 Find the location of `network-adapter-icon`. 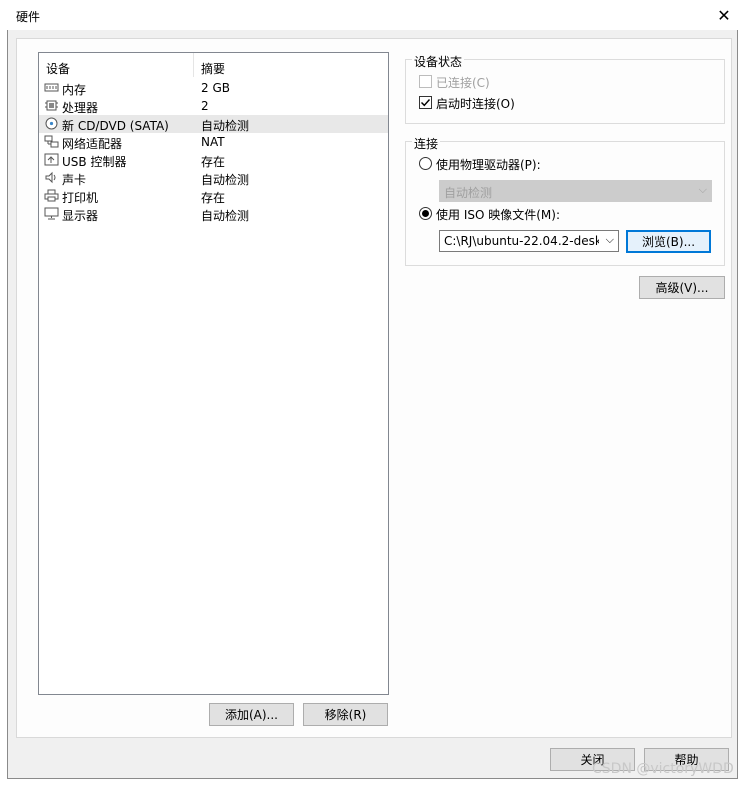

network-adapter-icon is located at coordinates (51, 141).